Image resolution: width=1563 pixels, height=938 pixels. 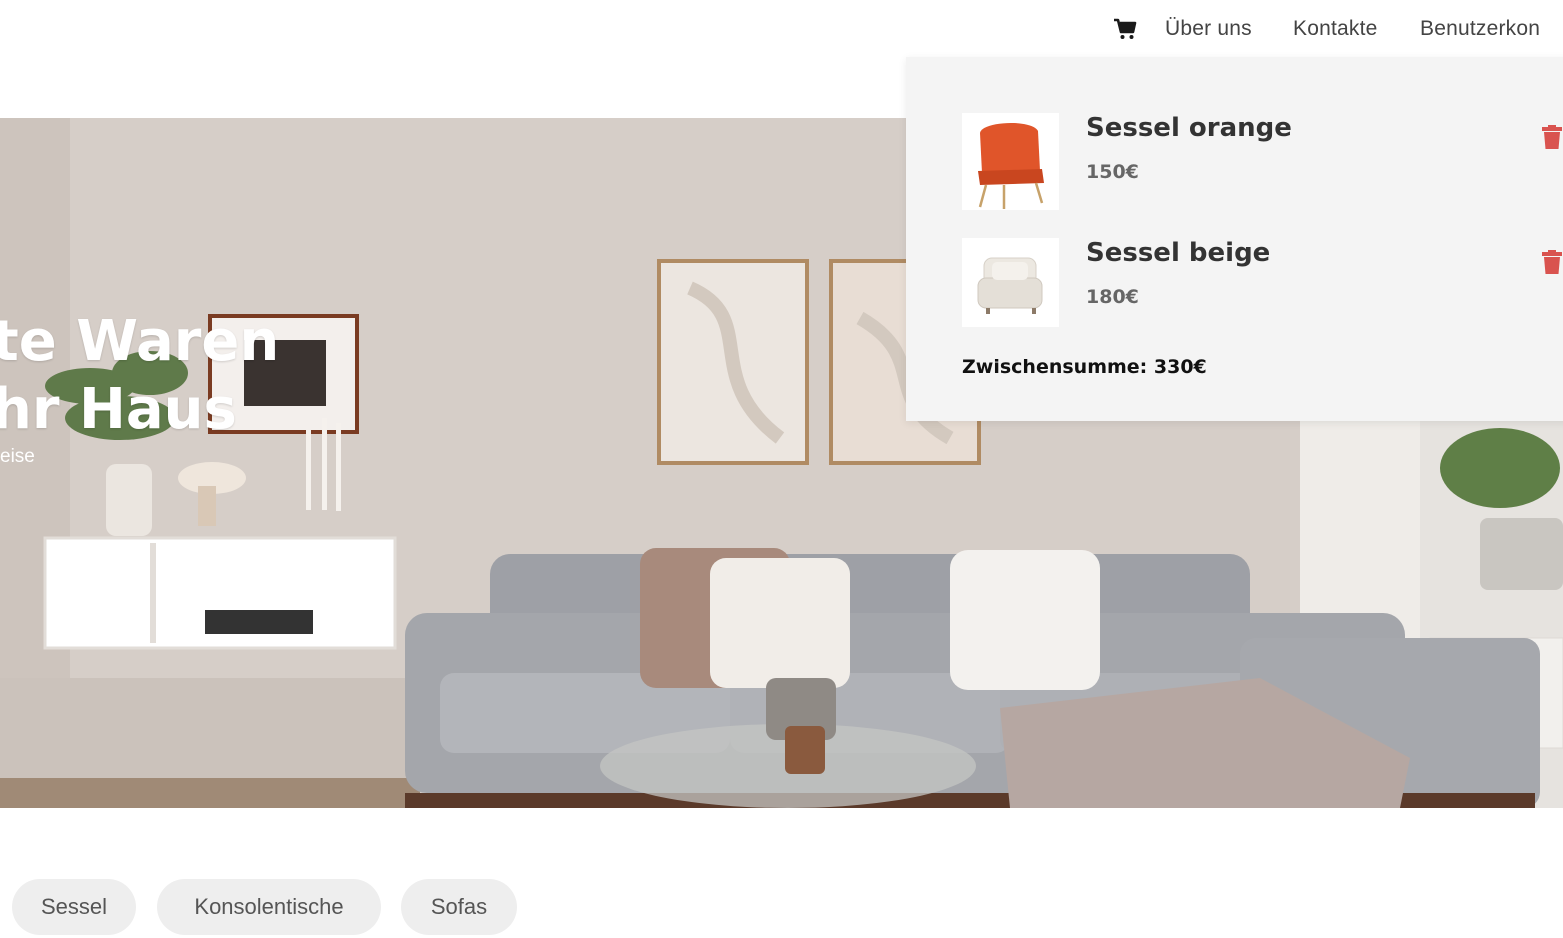 What do you see at coordinates (1189, 128) in the screenshot?
I see `cart-item-name: Sessel orange` at bounding box center [1189, 128].